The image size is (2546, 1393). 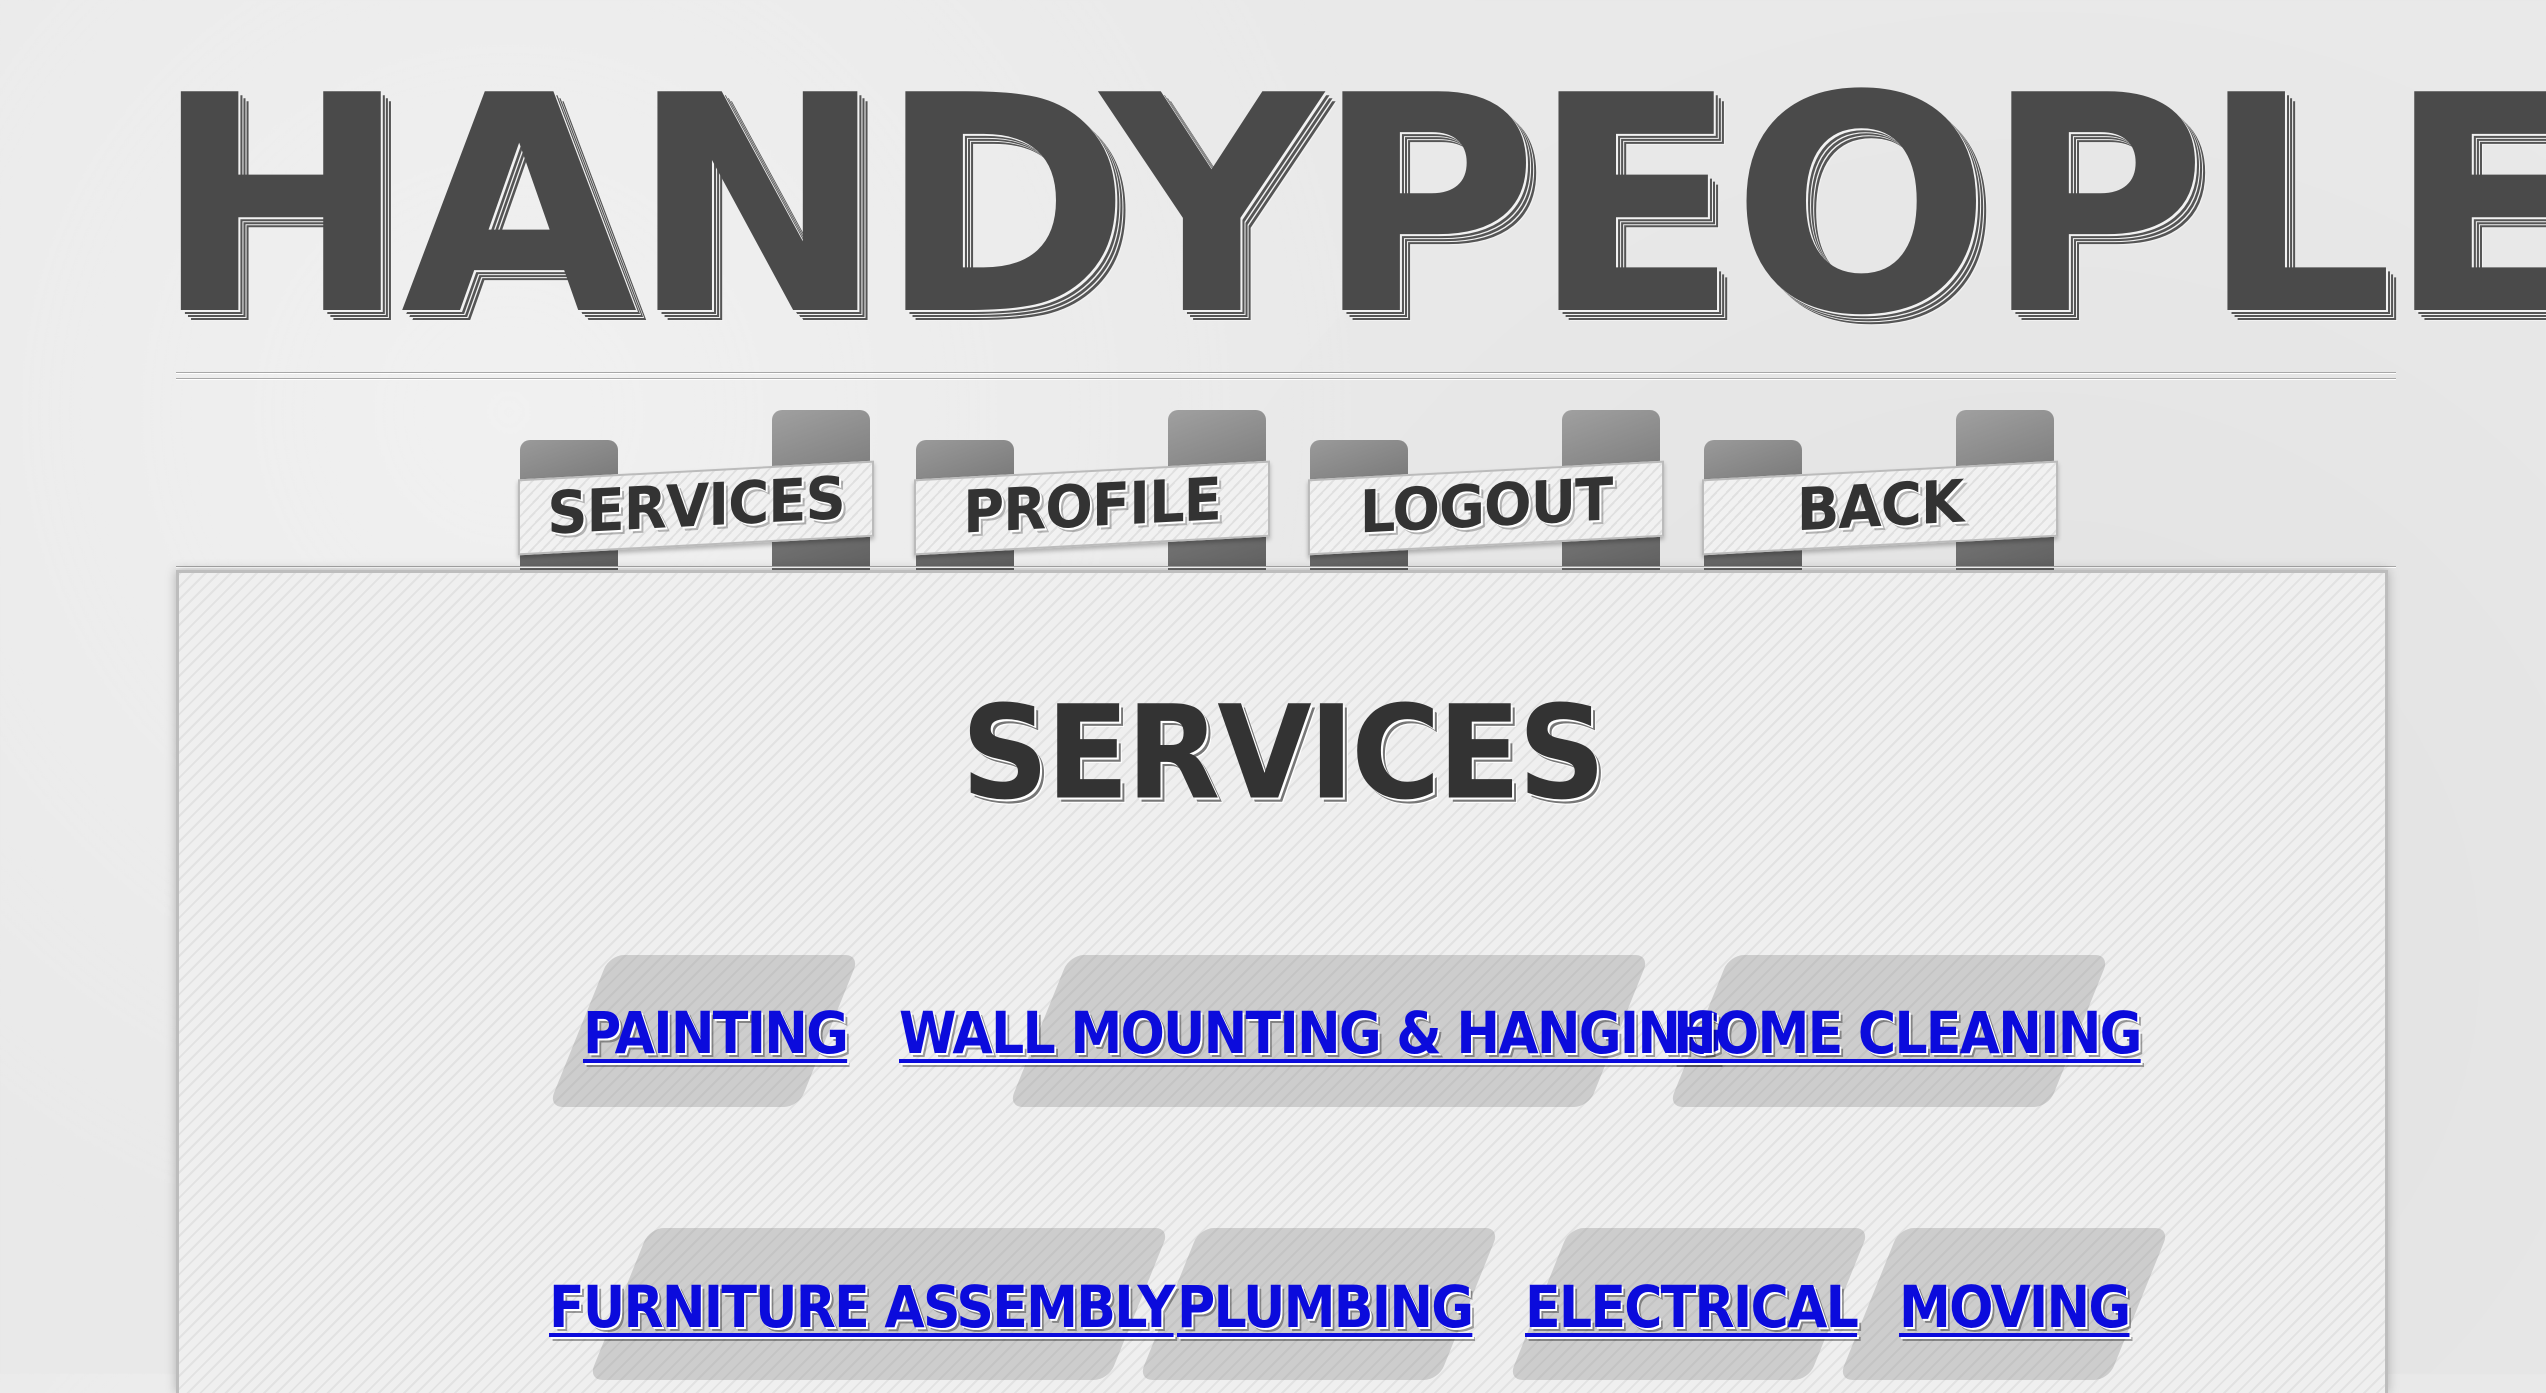 I want to click on page-title: SERVICES, so click(x=1283, y=753).